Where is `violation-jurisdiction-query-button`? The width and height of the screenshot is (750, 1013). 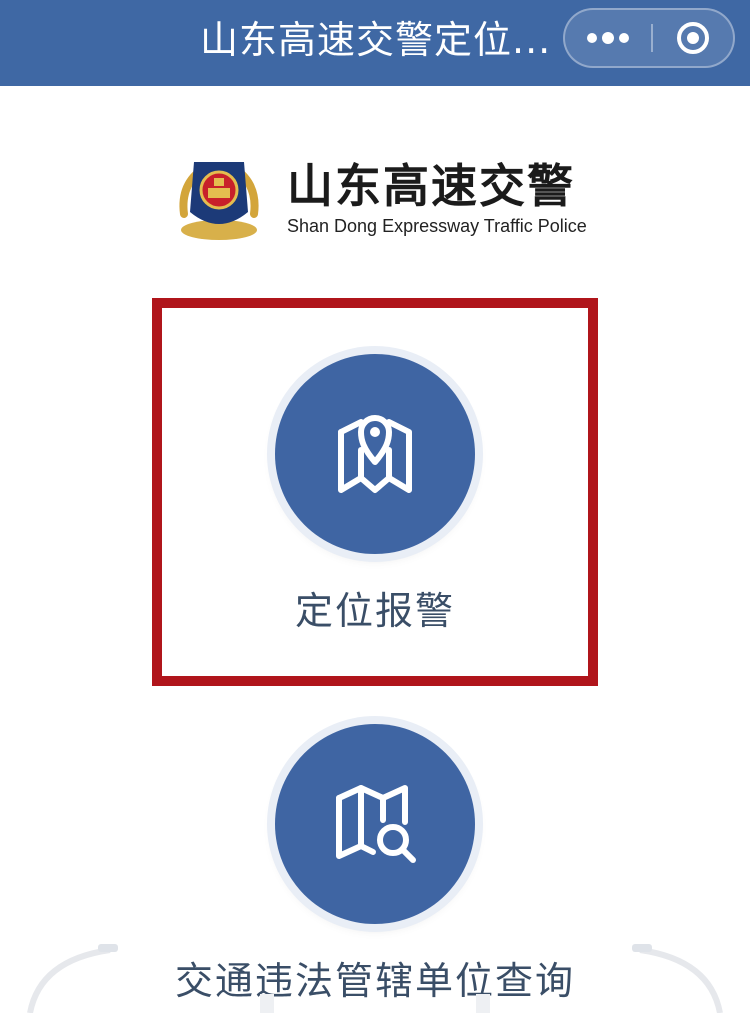 violation-jurisdiction-query-button is located at coordinates (375, 824).